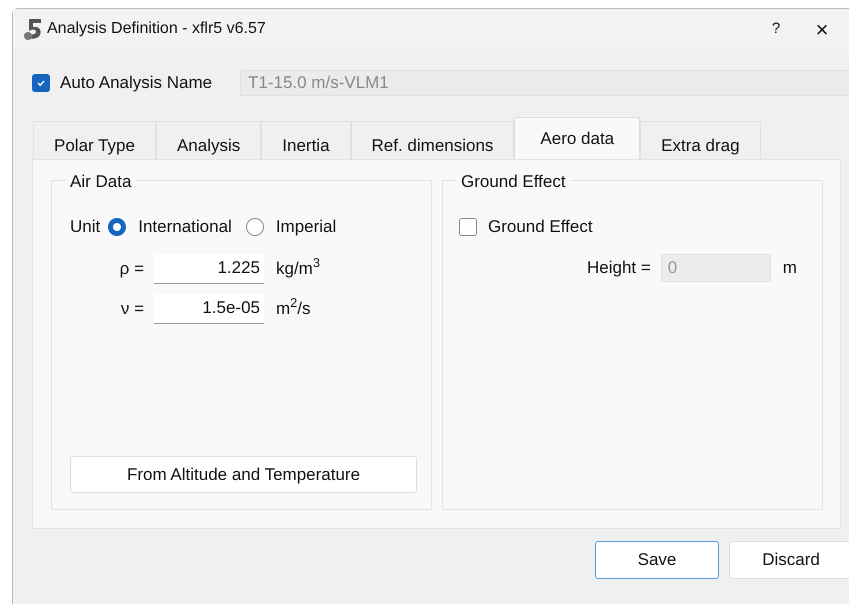  What do you see at coordinates (789, 560) in the screenshot?
I see `dialog-button: Discard` at bounding box center [789, 560].